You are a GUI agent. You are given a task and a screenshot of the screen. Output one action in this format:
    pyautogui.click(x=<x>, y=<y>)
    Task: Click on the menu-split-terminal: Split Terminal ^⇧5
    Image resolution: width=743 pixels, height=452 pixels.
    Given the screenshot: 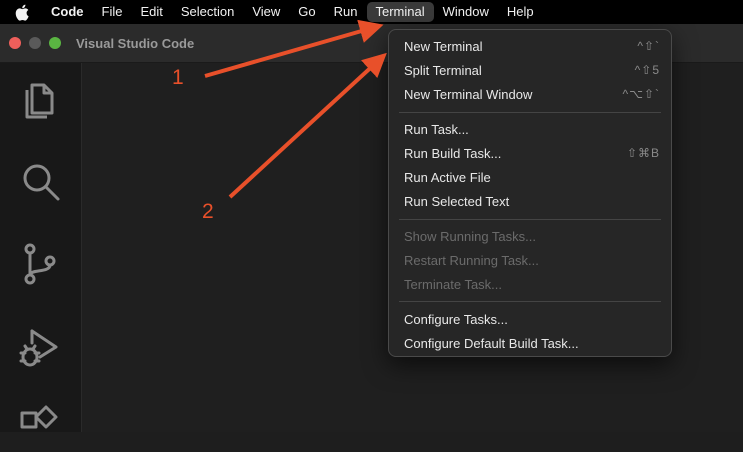 What is the action you would take?
    pyautogui.click(x=532, y=70)
    